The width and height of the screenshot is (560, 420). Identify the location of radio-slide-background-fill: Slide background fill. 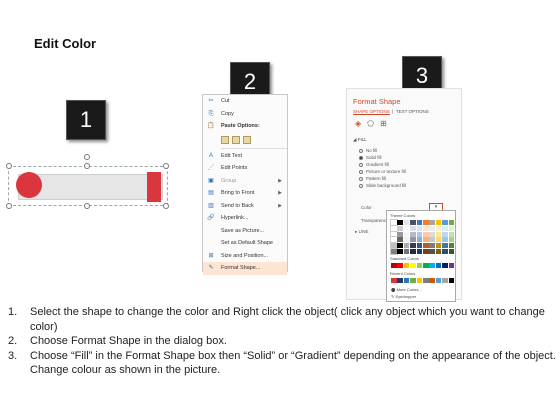
(382, 185).